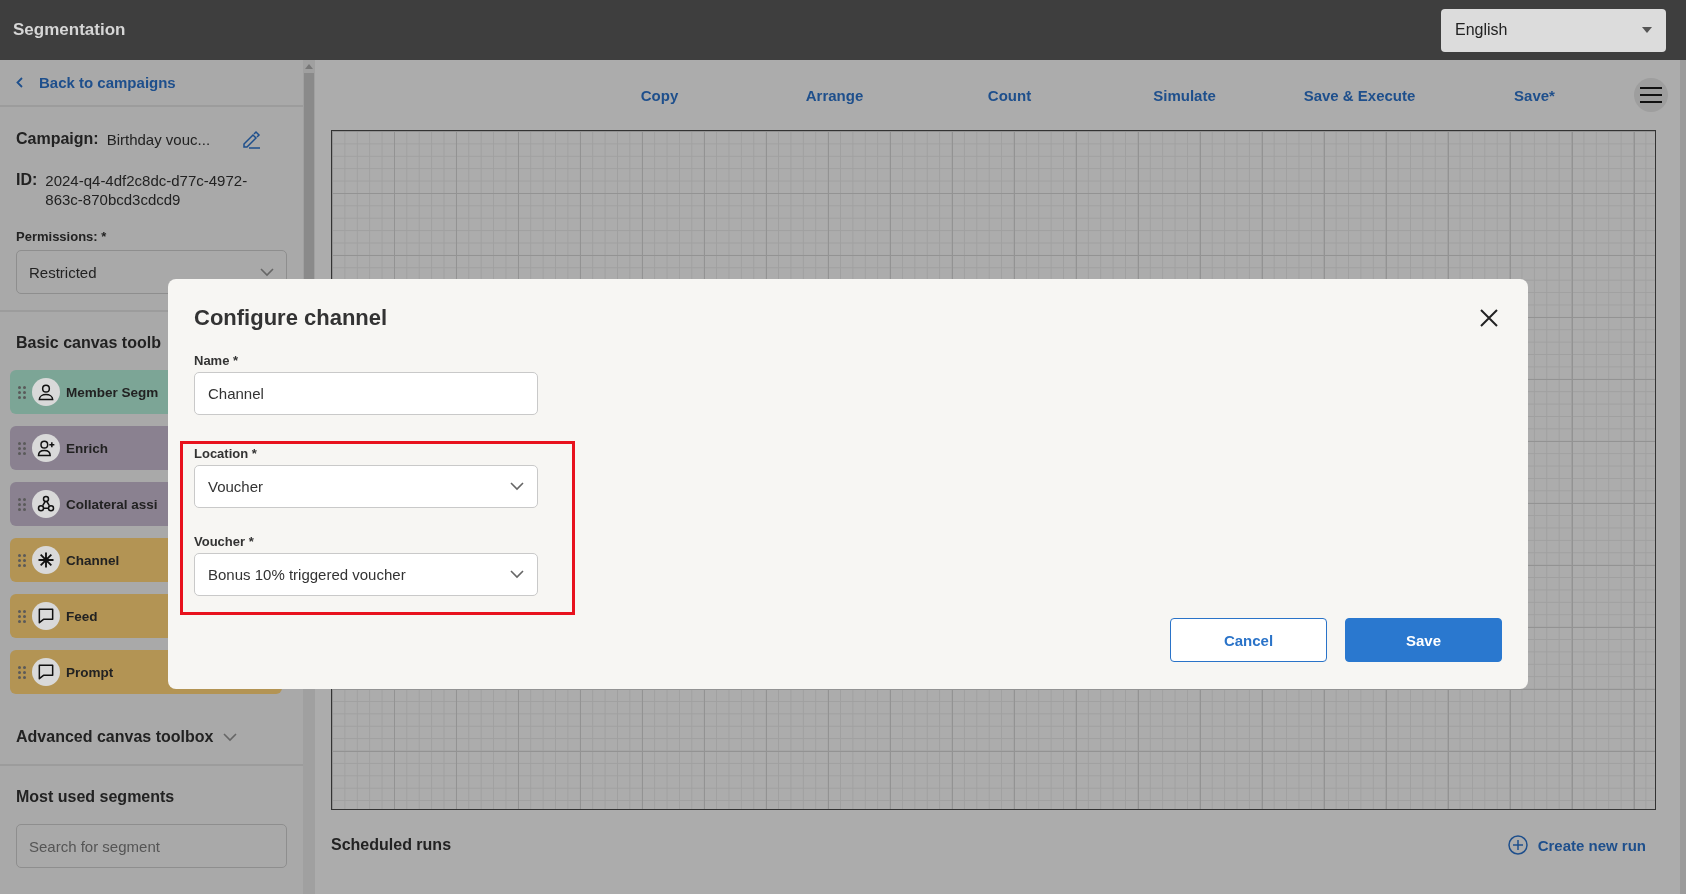 The height and width of the screenshot is (894, 1686). What do you see at coordinates (1553, 30) in the screenshot?
I see `language-select: English` at bounding box center [1553, 30].